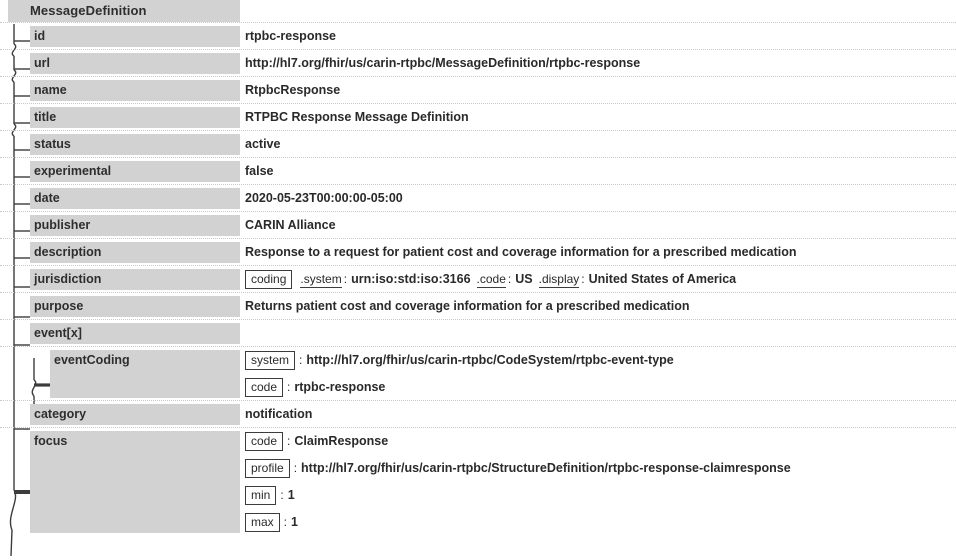 This screenshot has width=956, height=560. I want to click on focus-min-token: min, so click(261, 496).